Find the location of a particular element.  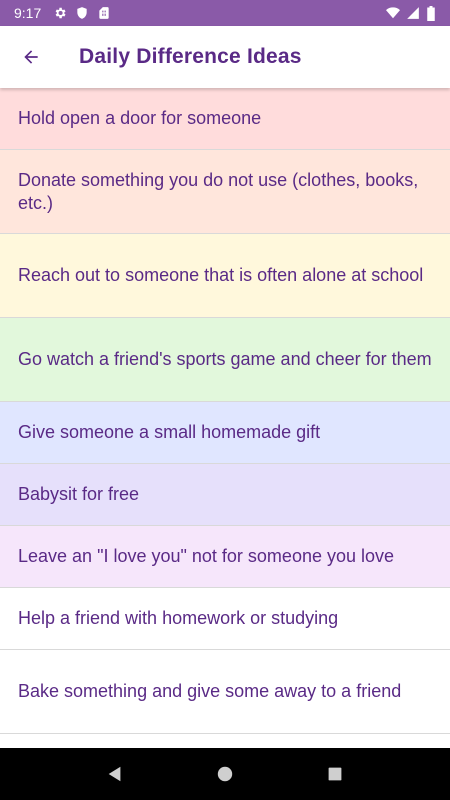

list-item: Help a friend with homework or studying is located at coordinates (225, 619).